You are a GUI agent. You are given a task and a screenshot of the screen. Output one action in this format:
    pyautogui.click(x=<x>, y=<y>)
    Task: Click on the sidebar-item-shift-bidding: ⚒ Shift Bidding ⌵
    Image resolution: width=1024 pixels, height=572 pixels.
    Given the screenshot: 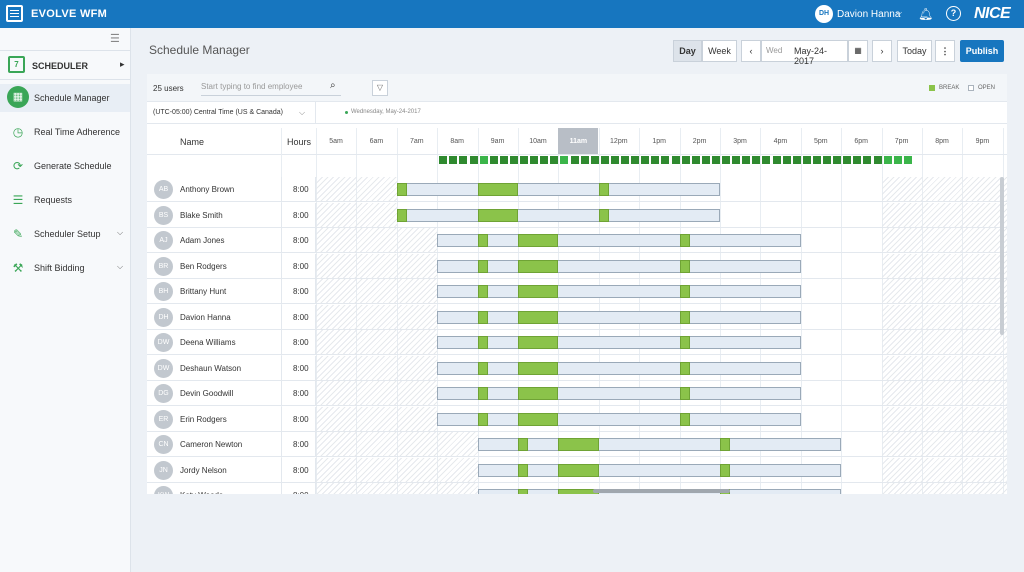 What is the action you would take?
    pyautogui.click(x=65, y=268)
    